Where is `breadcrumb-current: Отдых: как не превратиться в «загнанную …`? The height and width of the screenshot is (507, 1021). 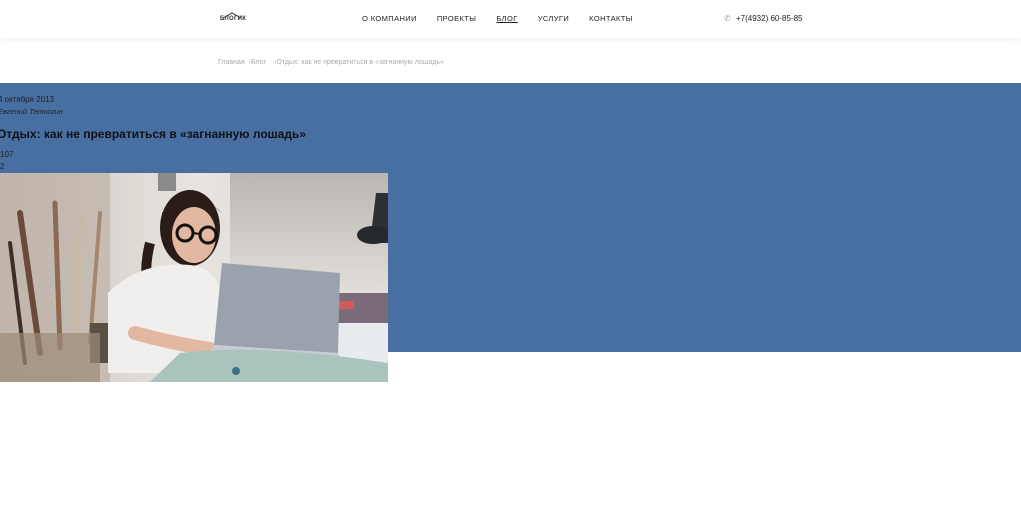 breadcrumb-current: Отдых: как не превратиться в «загнанную … is located at coordinates (360, 62).